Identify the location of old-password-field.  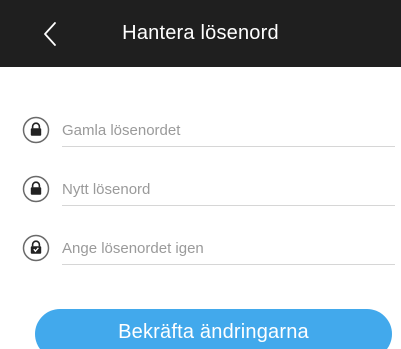
(209, 132).